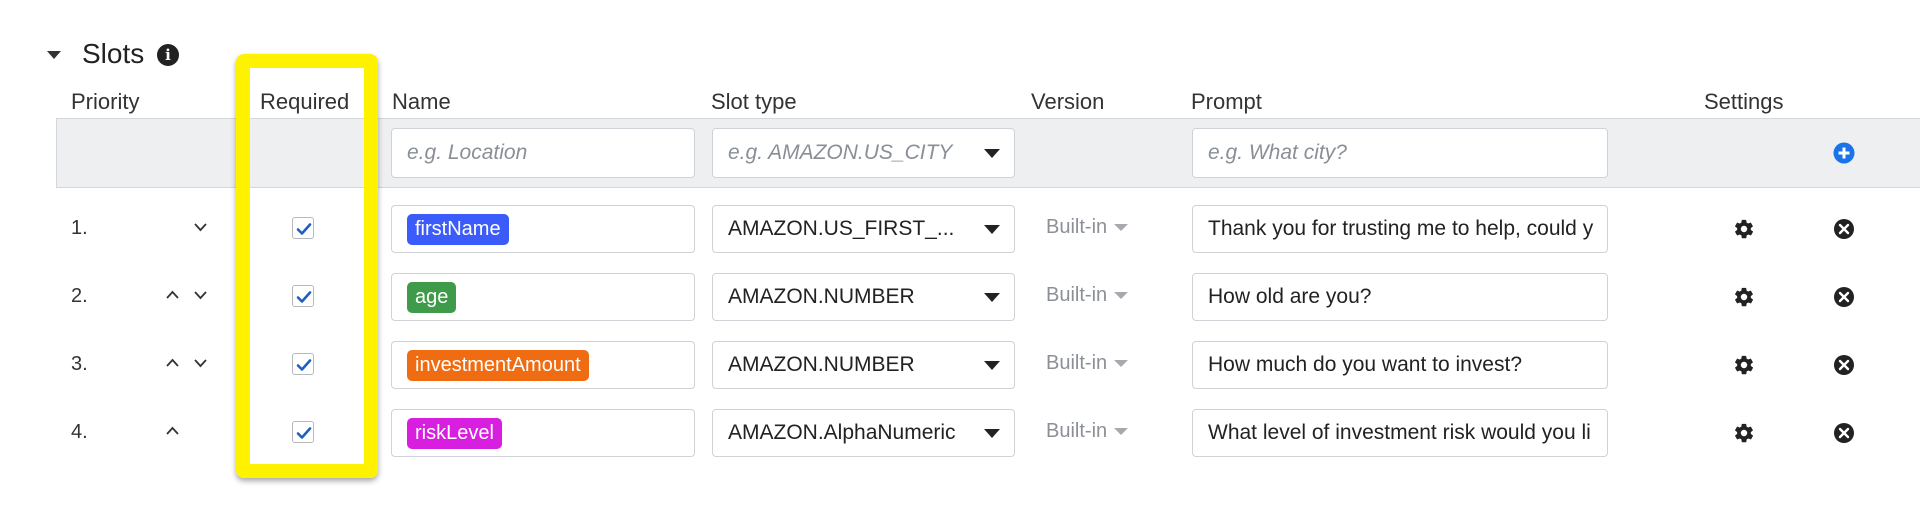 This screenshot has width=1920, height=520. What do you see at coordinates (305, 101) in the screenshot?
I see `column-header-required: Required` at bounding box center [305, 101].